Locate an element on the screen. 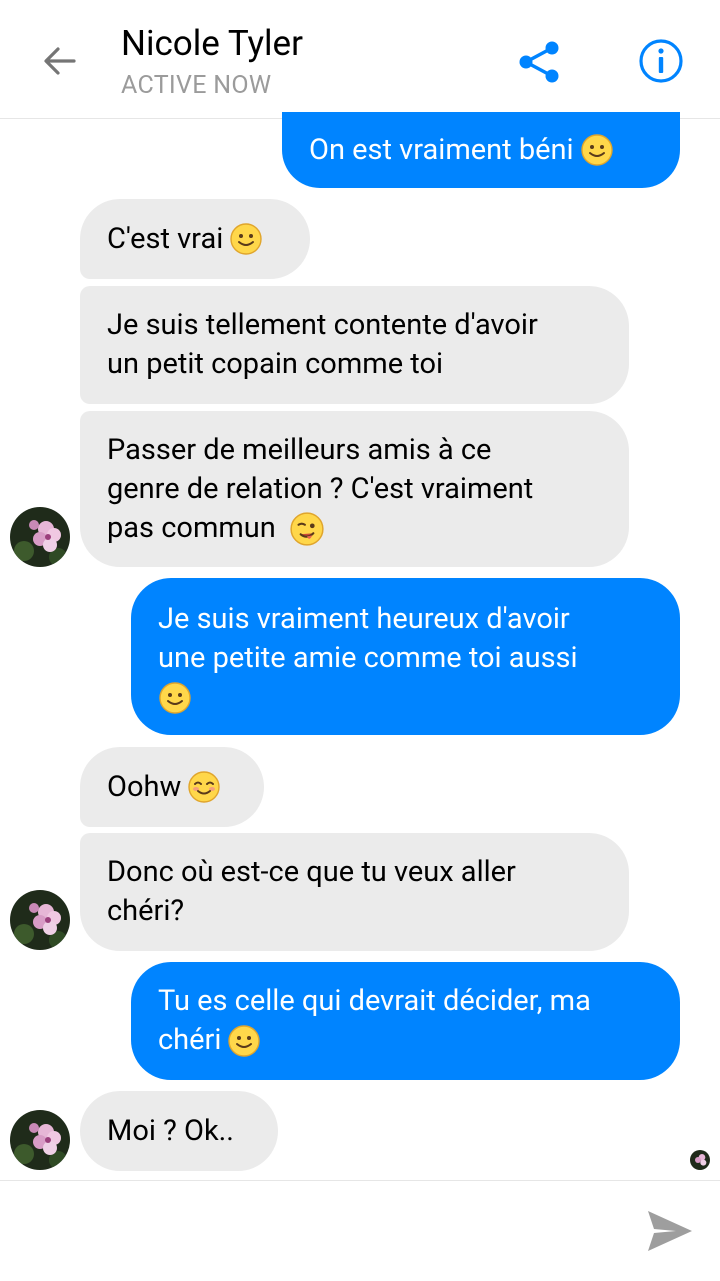 Image resolution: width=720 pixels, height=1281 pixels. wink-emoji-icon is located at coordinates (307, 529).